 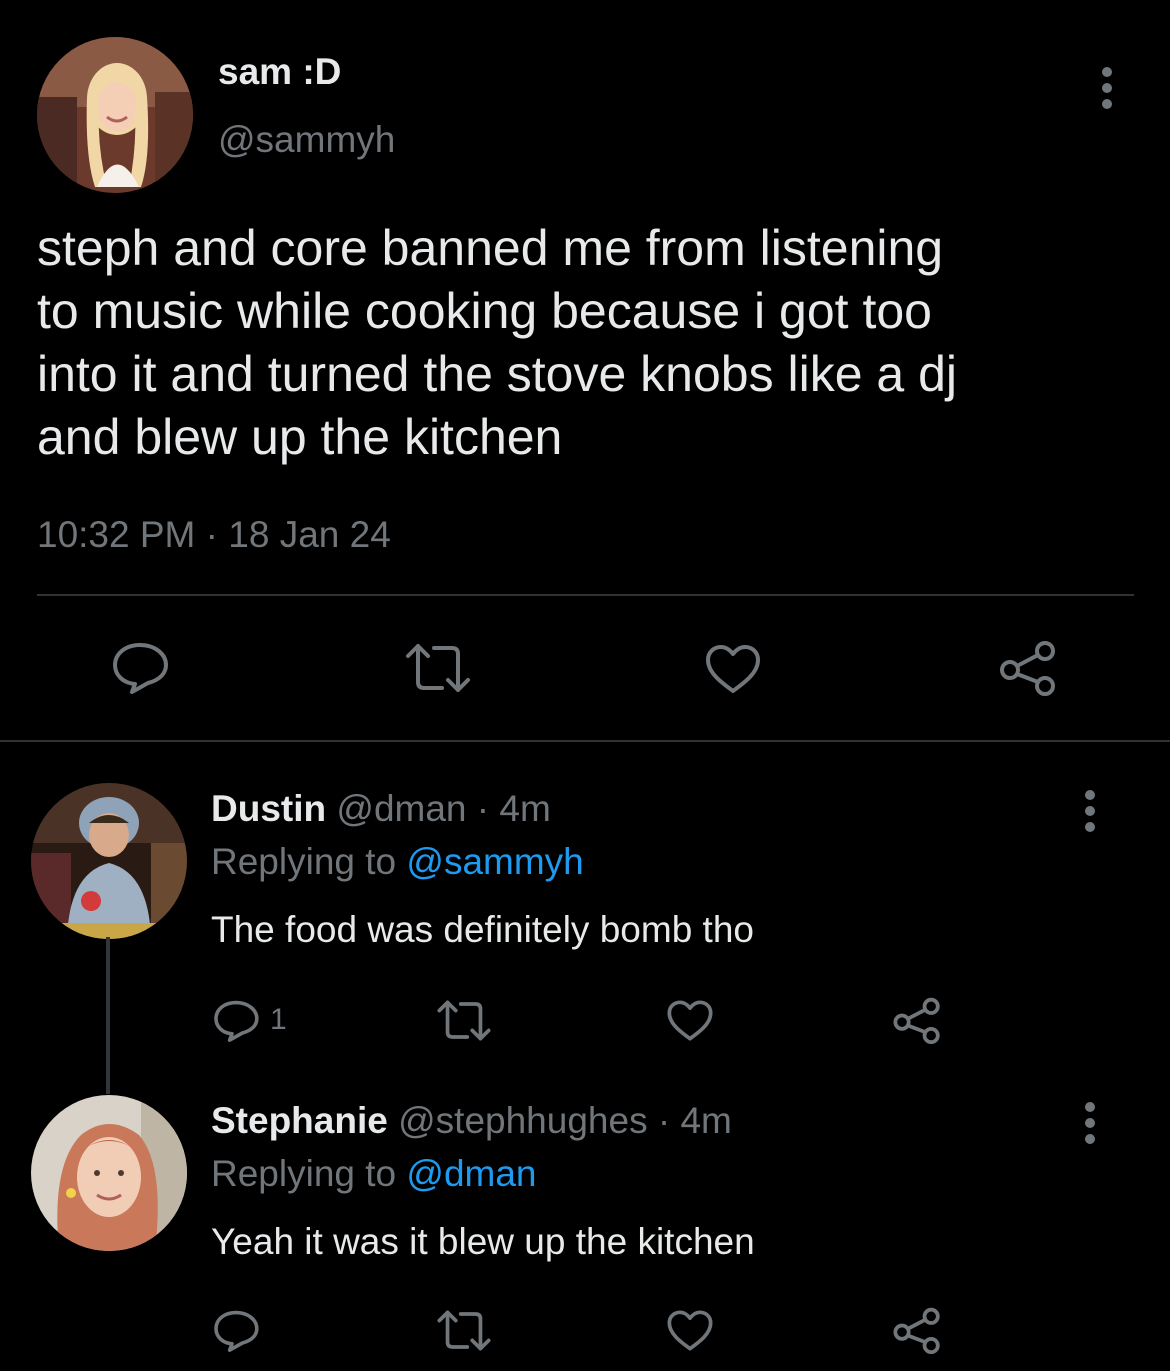 What do you see at coordinates (300, 437) in the screenshot?
I see `tweet-text-line: and blew up the kitchen` at bounding box center [300, 437].